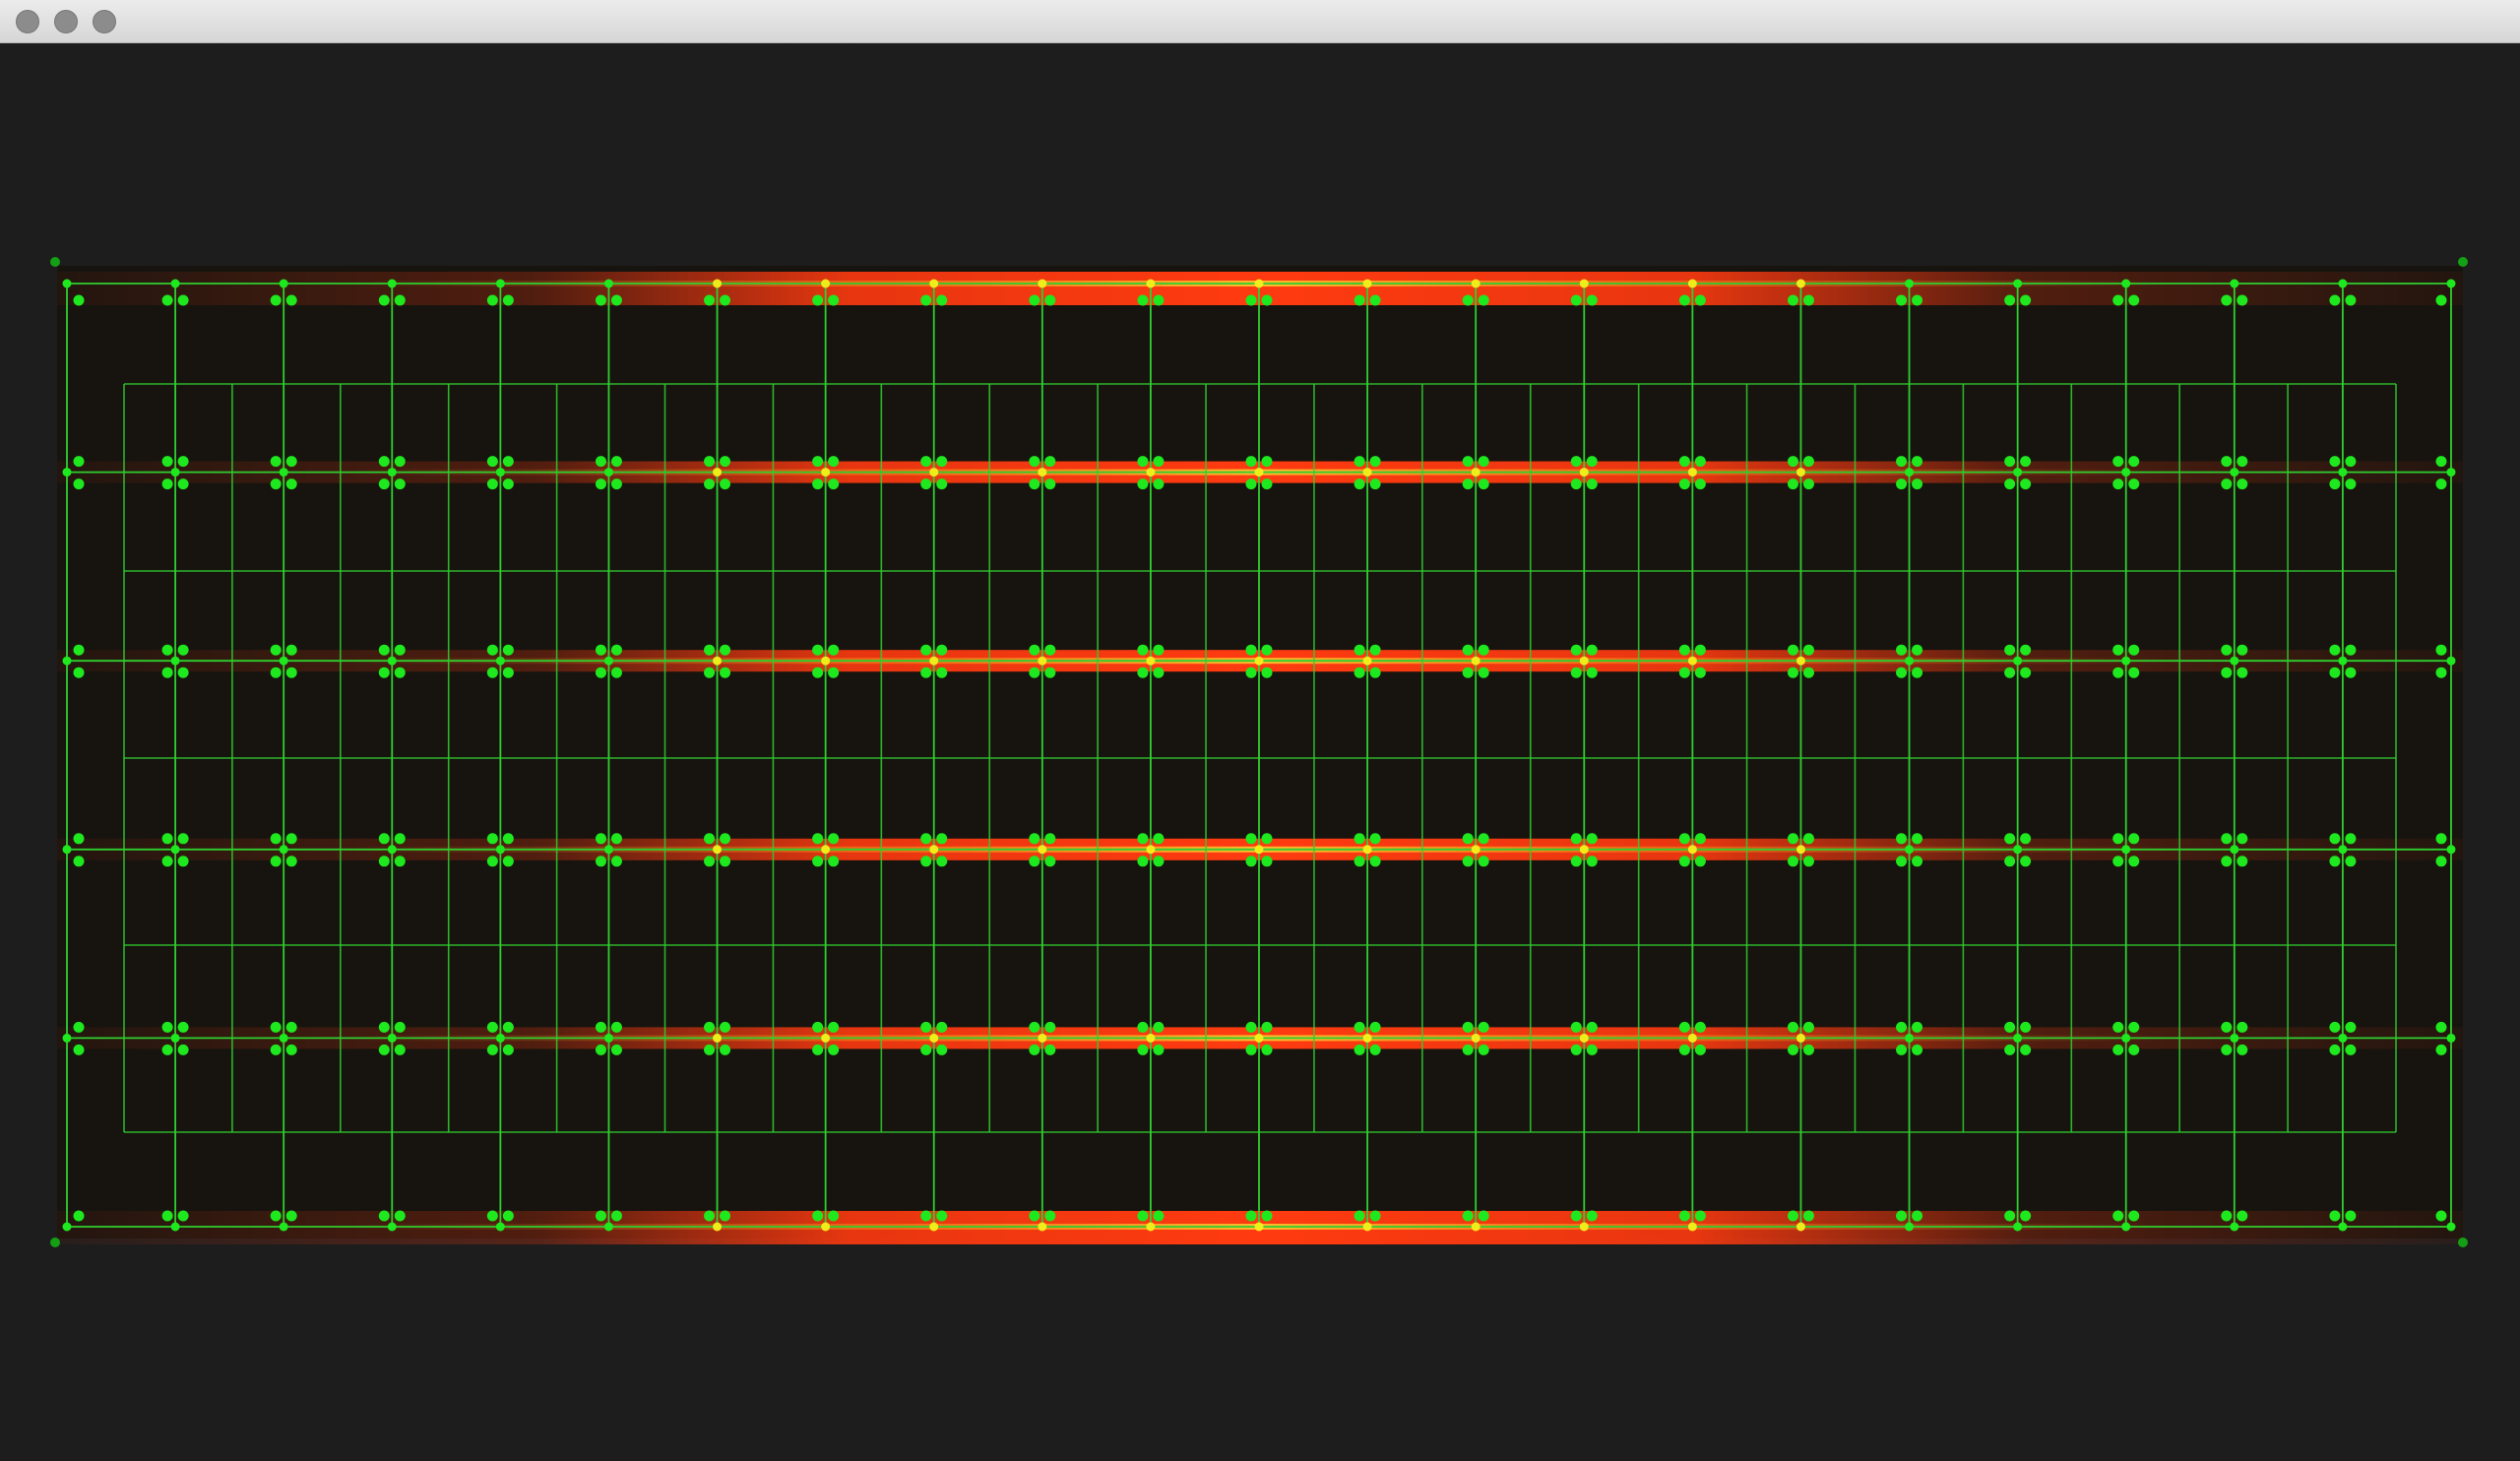 Image resolution: width=2520 pixels, height=1461 pixels. I want to click on title-bar, so click(1260, 21).